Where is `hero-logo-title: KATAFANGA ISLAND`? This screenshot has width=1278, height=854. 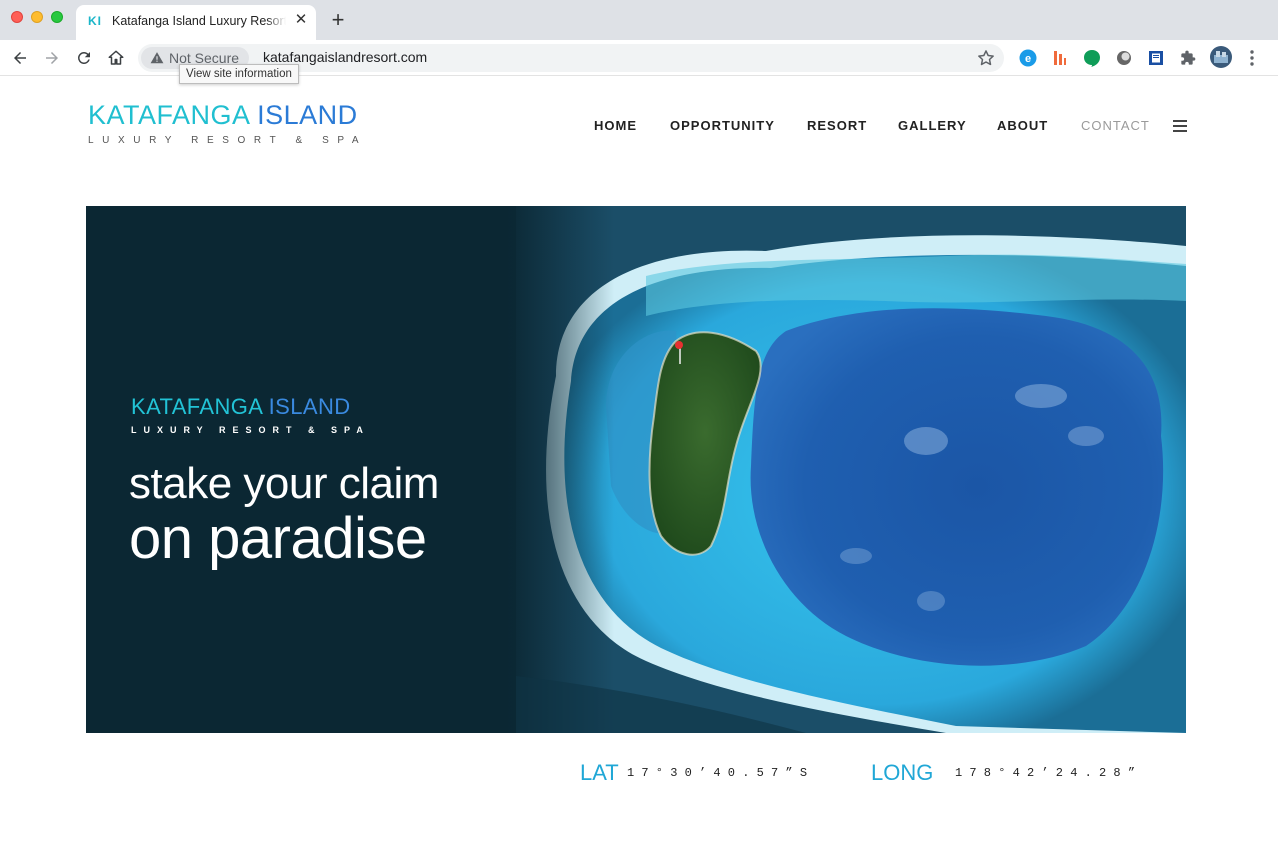
hero-logo-title: KATAFANGA ISLAND is located at coordinates (250, 407).